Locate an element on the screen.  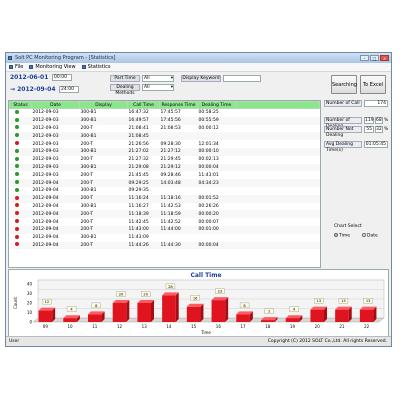
table-row: 2012-09-04 200-T 11:18:39 11:18:59 00:00:20 is located at coordinates (164, 214).